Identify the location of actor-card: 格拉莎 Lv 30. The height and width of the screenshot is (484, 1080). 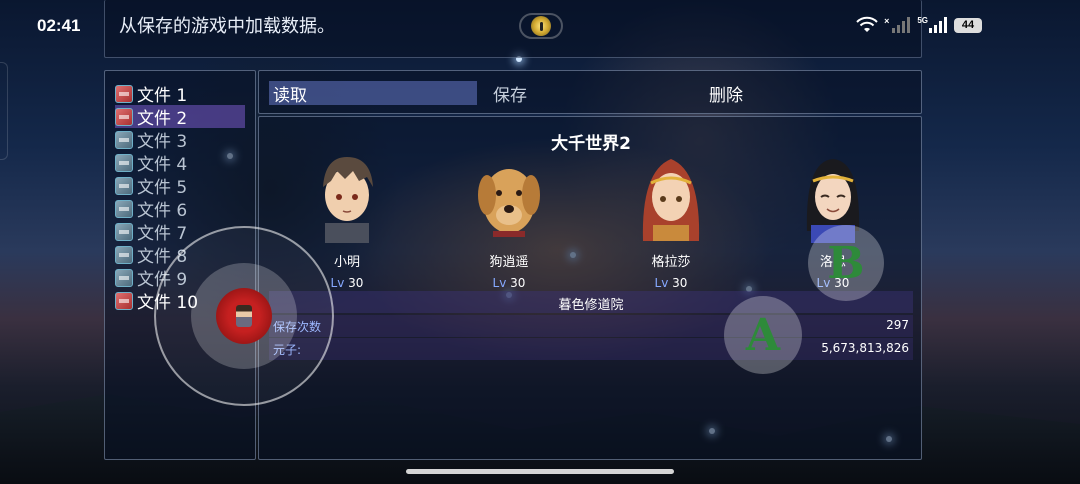
(671, 220).